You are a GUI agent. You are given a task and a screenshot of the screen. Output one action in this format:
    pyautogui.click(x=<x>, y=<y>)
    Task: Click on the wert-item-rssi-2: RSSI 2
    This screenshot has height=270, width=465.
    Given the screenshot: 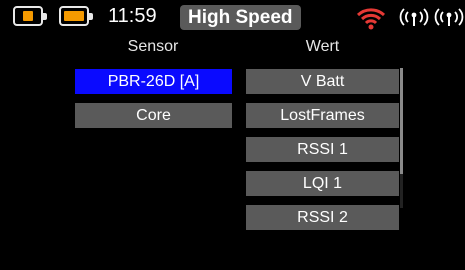 What is the action you would take?
    pyautogui.click(x=322, y=217)
    